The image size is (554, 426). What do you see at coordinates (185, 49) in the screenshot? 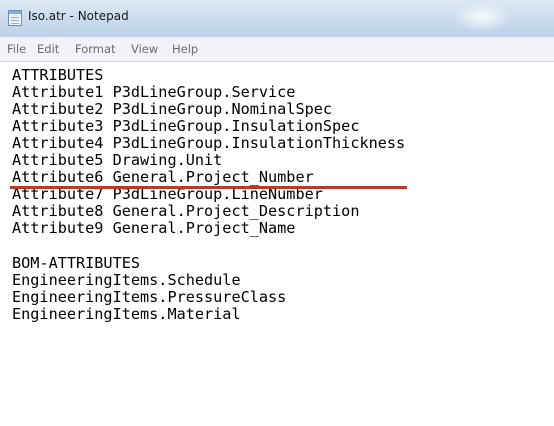
I see `menu-help: Help` at bounding box center [185, 49].